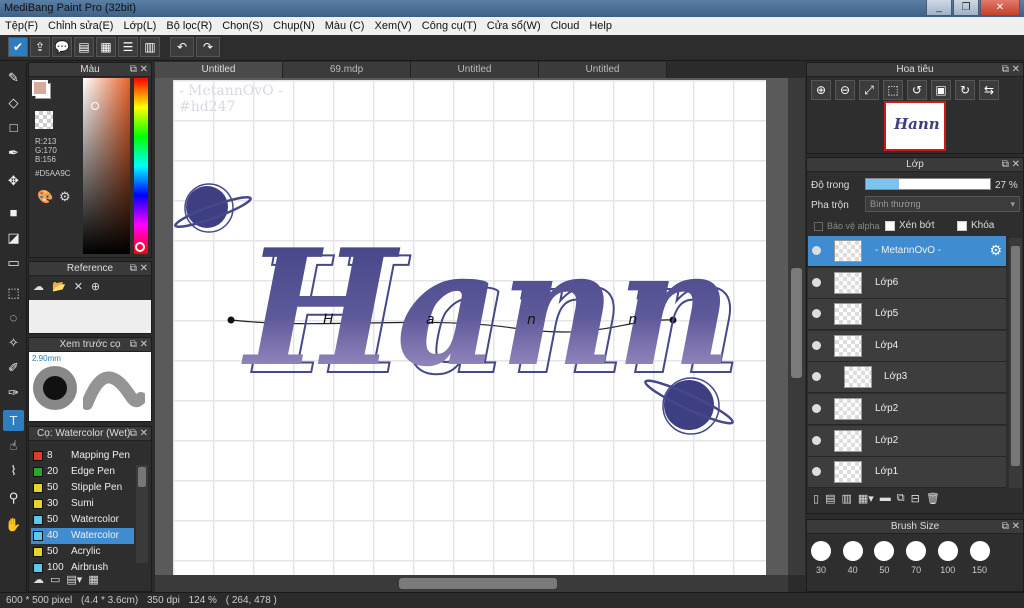 The image size is (1024, 608). What do you see at coordinates (21, 26) in the screenshot?
I see `menu-file: Tệp(F)` at bounding box center [21, 26].